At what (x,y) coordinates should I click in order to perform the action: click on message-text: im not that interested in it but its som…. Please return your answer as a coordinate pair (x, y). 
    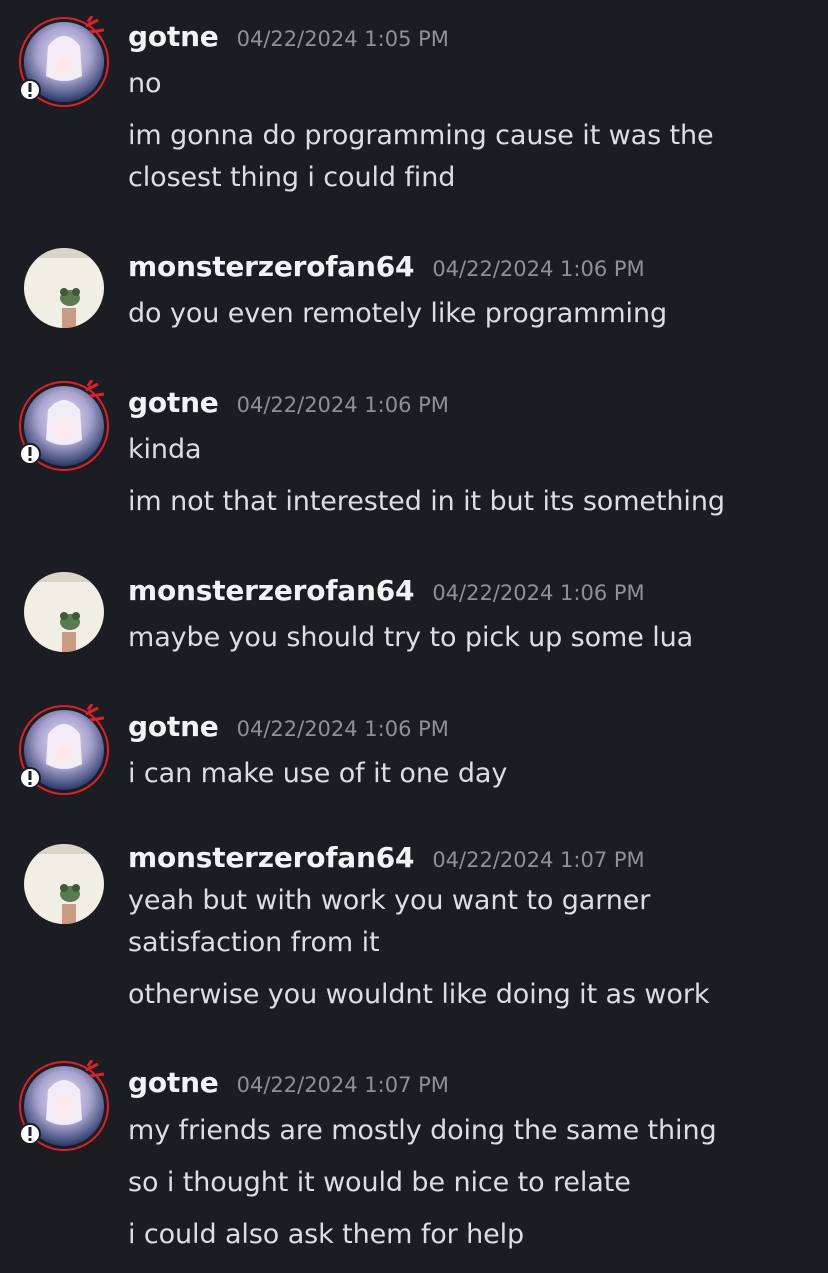
    Looking at the image, I should click on (426, 501).